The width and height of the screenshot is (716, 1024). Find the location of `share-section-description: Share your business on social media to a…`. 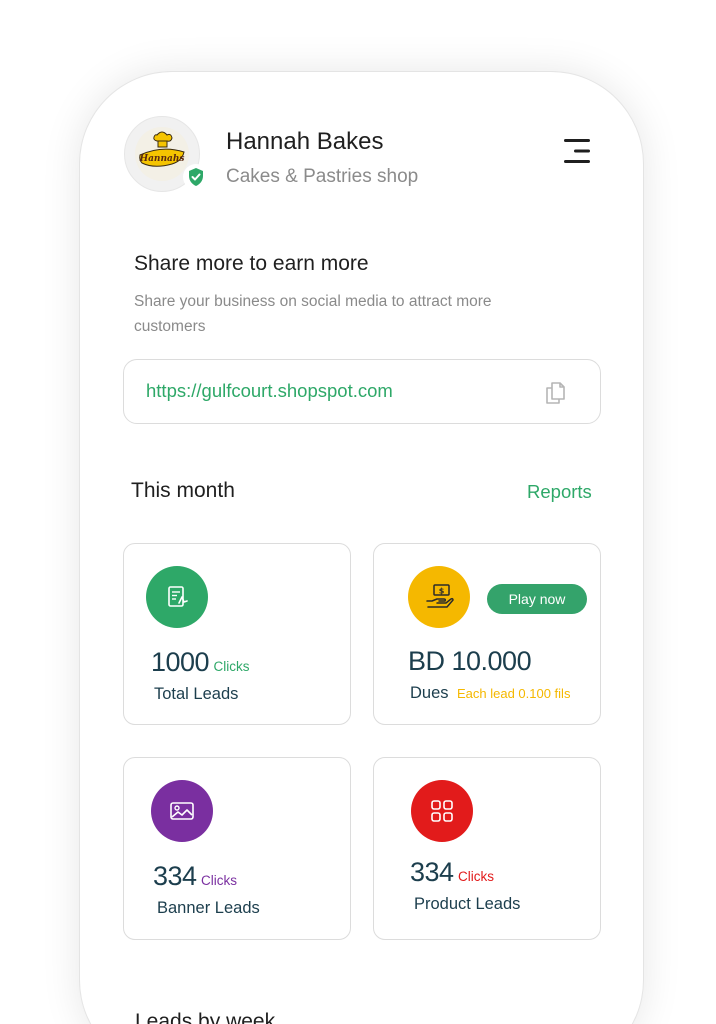

share-section-description: Share your business on social media to a… is located at coordinates (313, 314).